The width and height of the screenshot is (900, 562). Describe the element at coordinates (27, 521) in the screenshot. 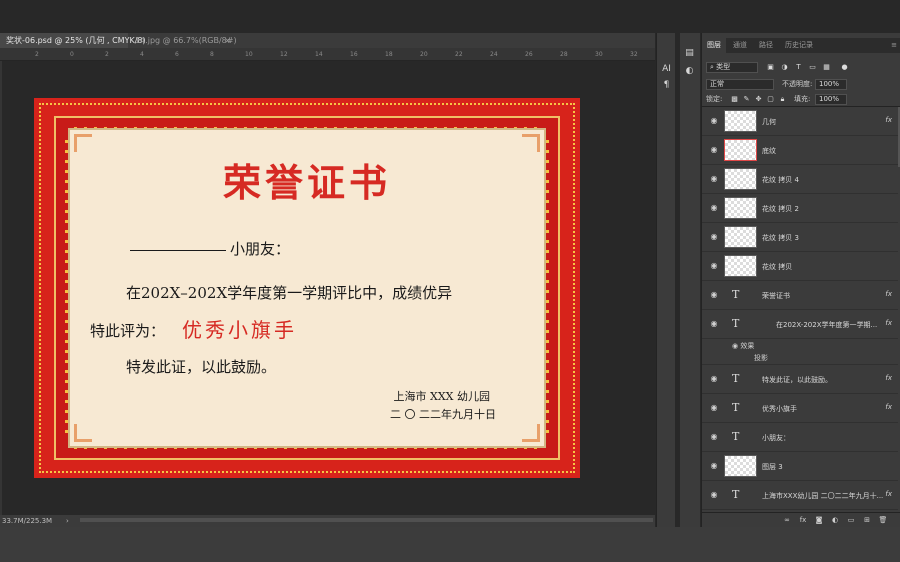

I see `document-size: 33.7M/225.3M` at that location.